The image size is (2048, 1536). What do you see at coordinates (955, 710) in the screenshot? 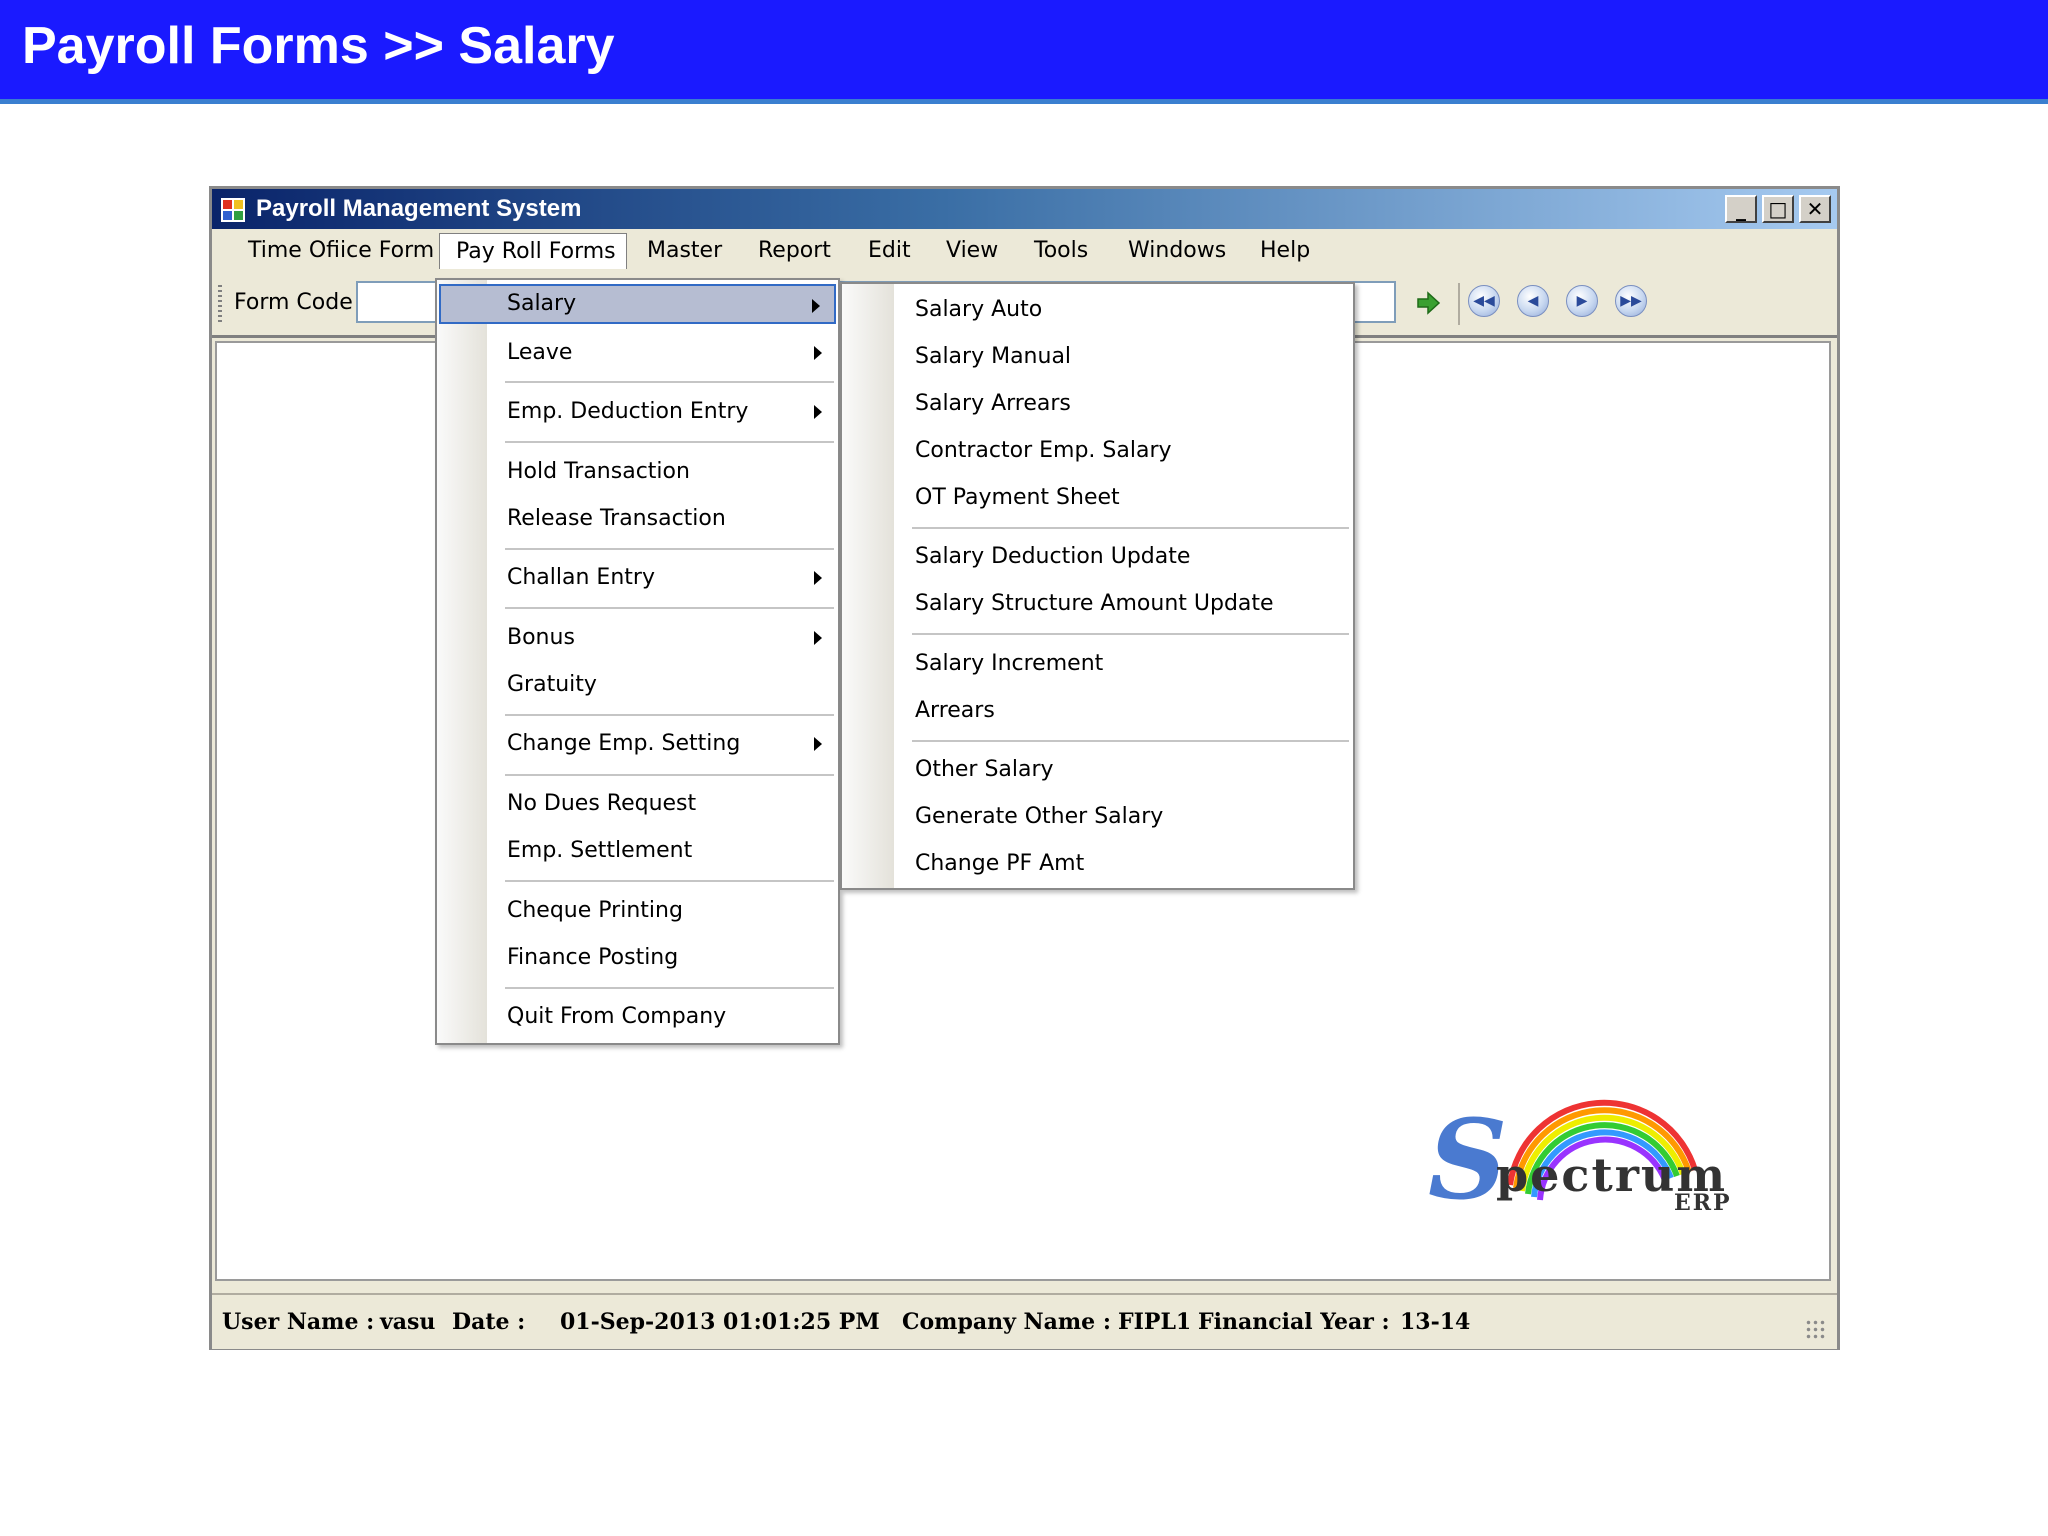
I see `menu-item-label: Arrears` at bounding box center [955, 710].